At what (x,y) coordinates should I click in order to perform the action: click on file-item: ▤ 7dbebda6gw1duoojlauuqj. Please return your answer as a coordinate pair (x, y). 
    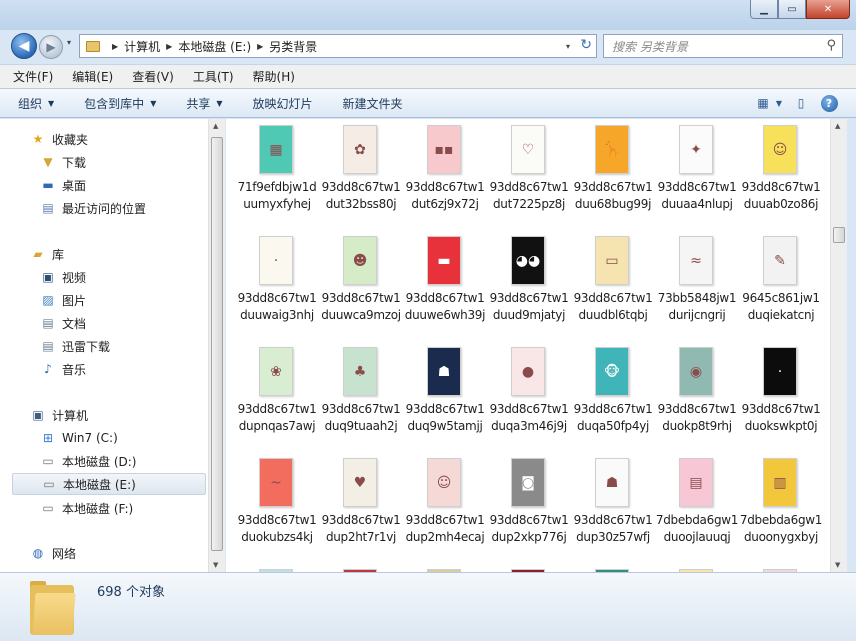
    Looking at the image, I should click on (697, 508).